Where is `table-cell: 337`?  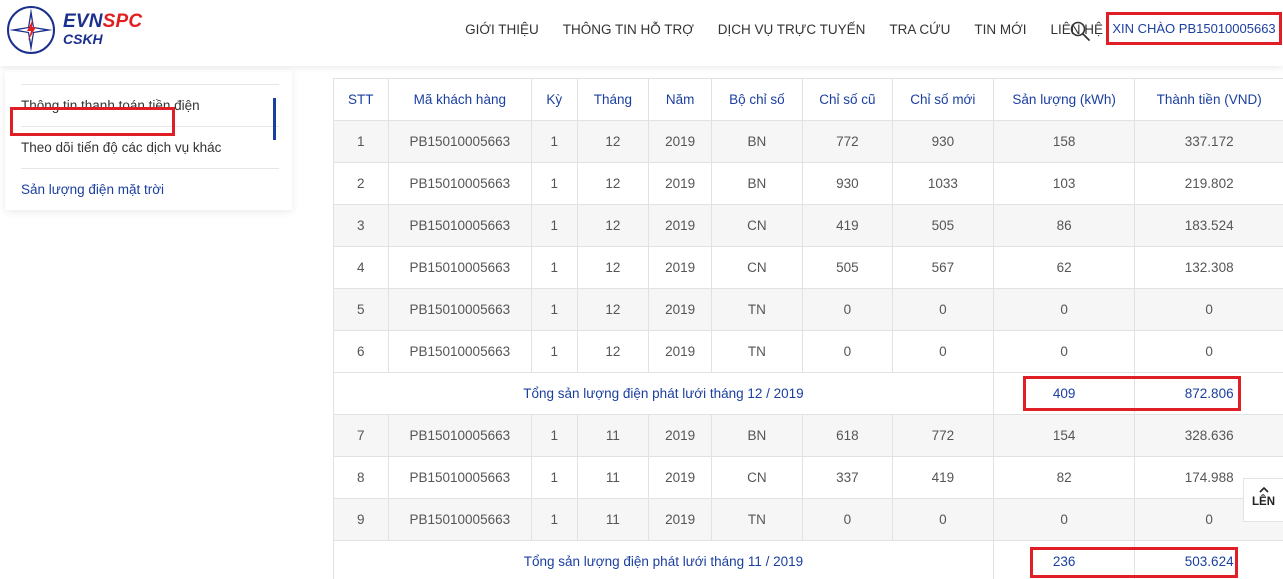
table-cell: 337 is located at coordinates (847, 477).